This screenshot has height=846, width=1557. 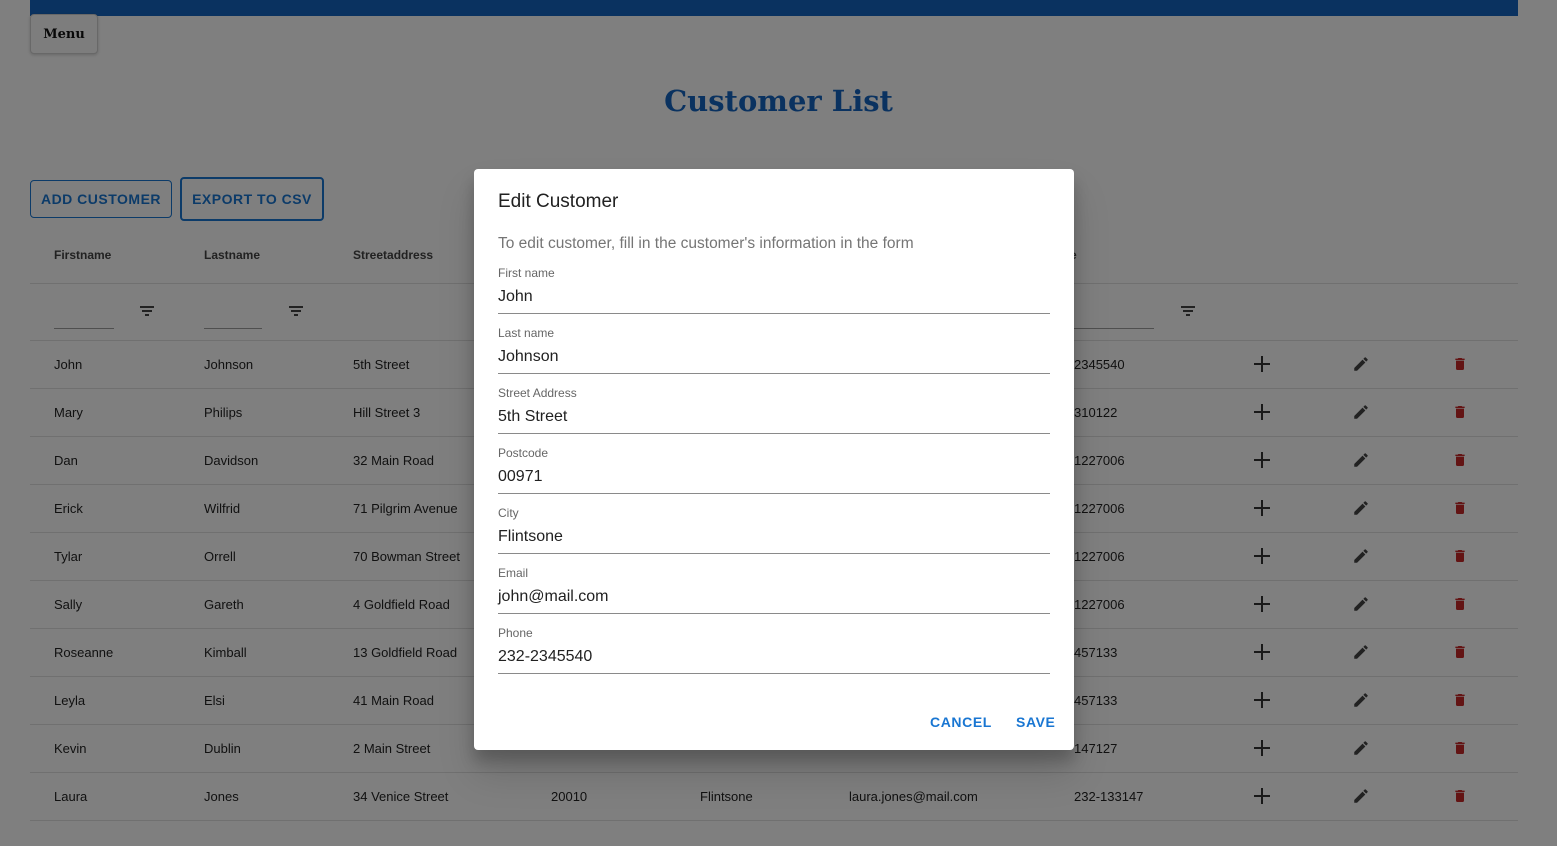 What do you see at coordinates (520, 477) in the screenshot?
I see `field-value: 00971` at bounding box center [520, 477].